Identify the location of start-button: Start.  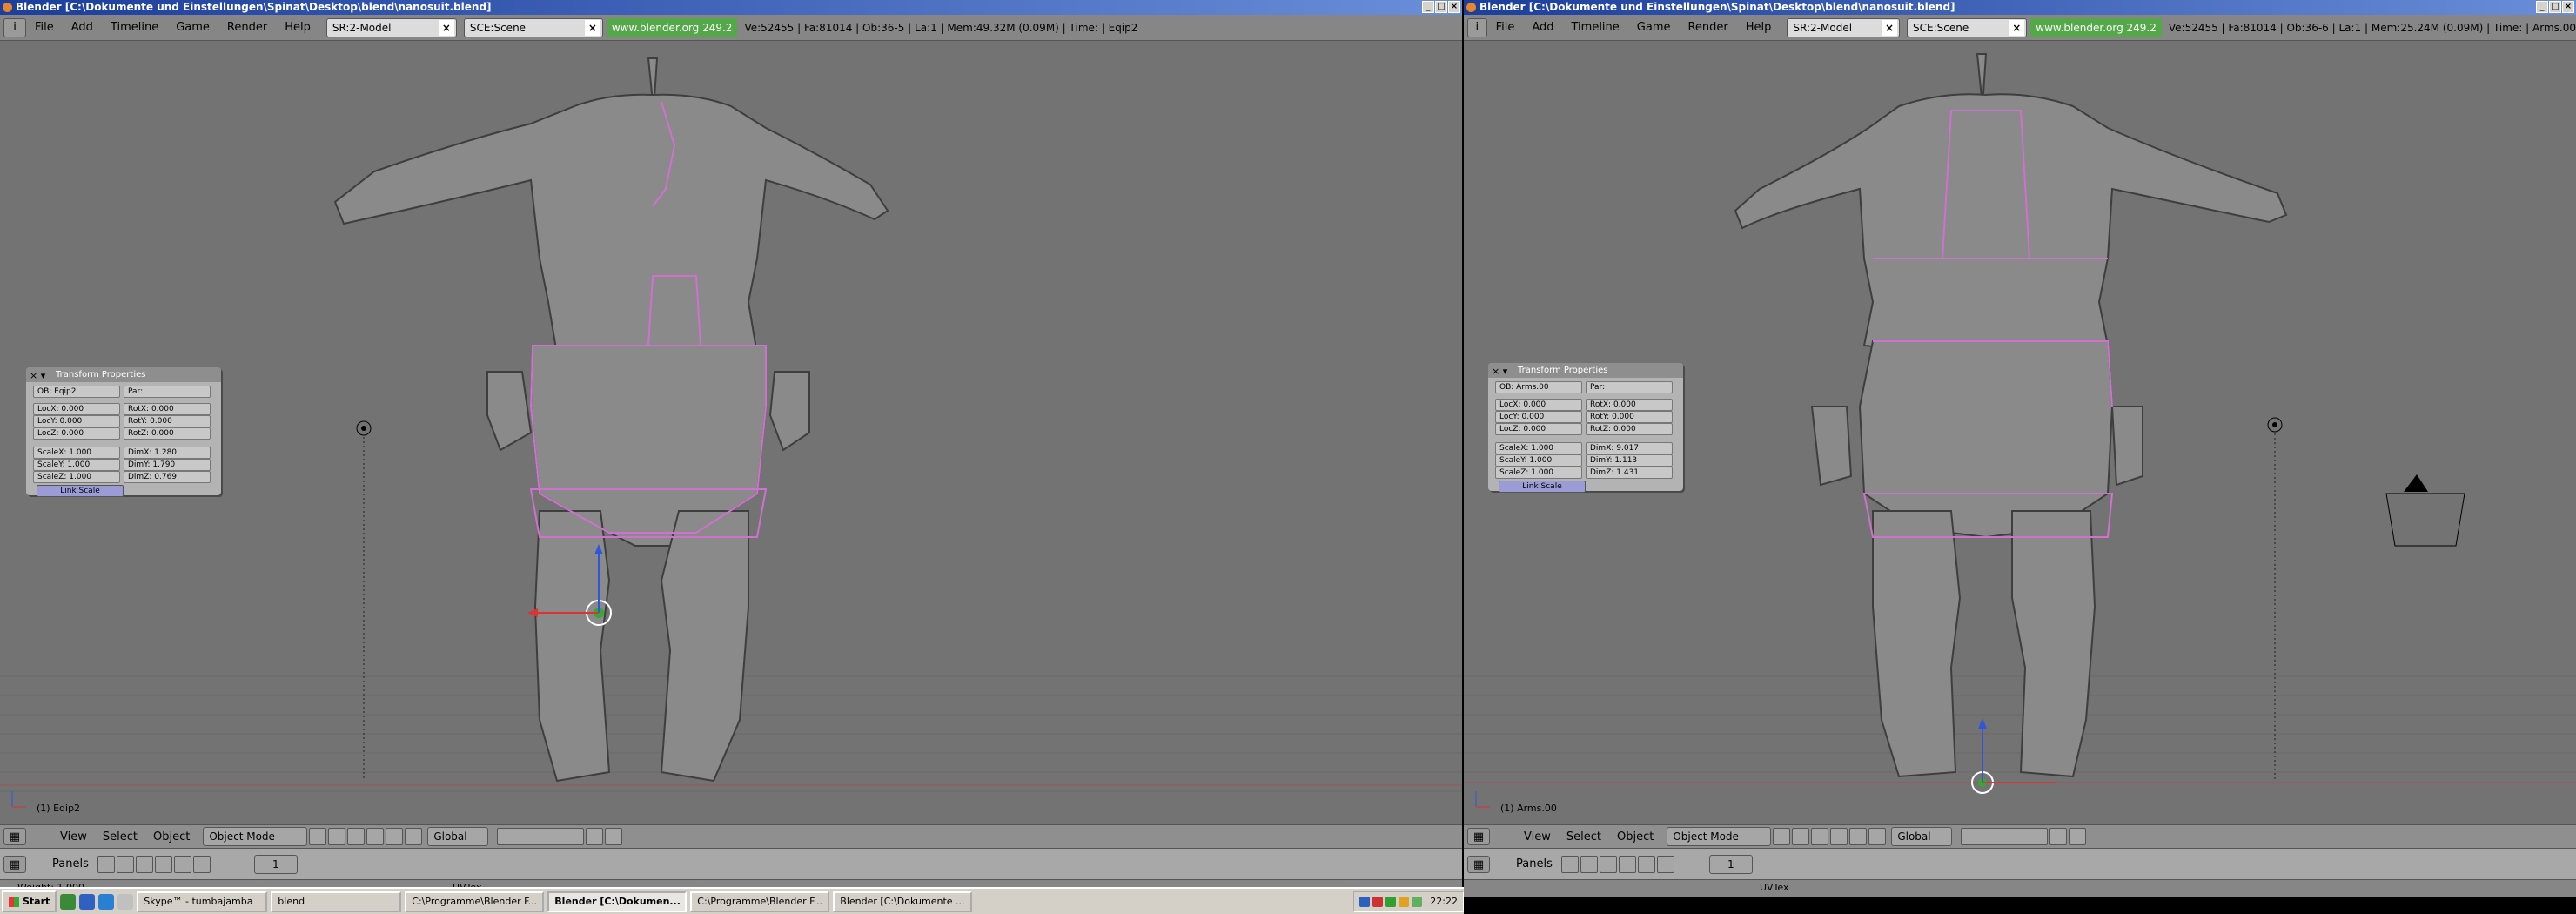
(29, 901).